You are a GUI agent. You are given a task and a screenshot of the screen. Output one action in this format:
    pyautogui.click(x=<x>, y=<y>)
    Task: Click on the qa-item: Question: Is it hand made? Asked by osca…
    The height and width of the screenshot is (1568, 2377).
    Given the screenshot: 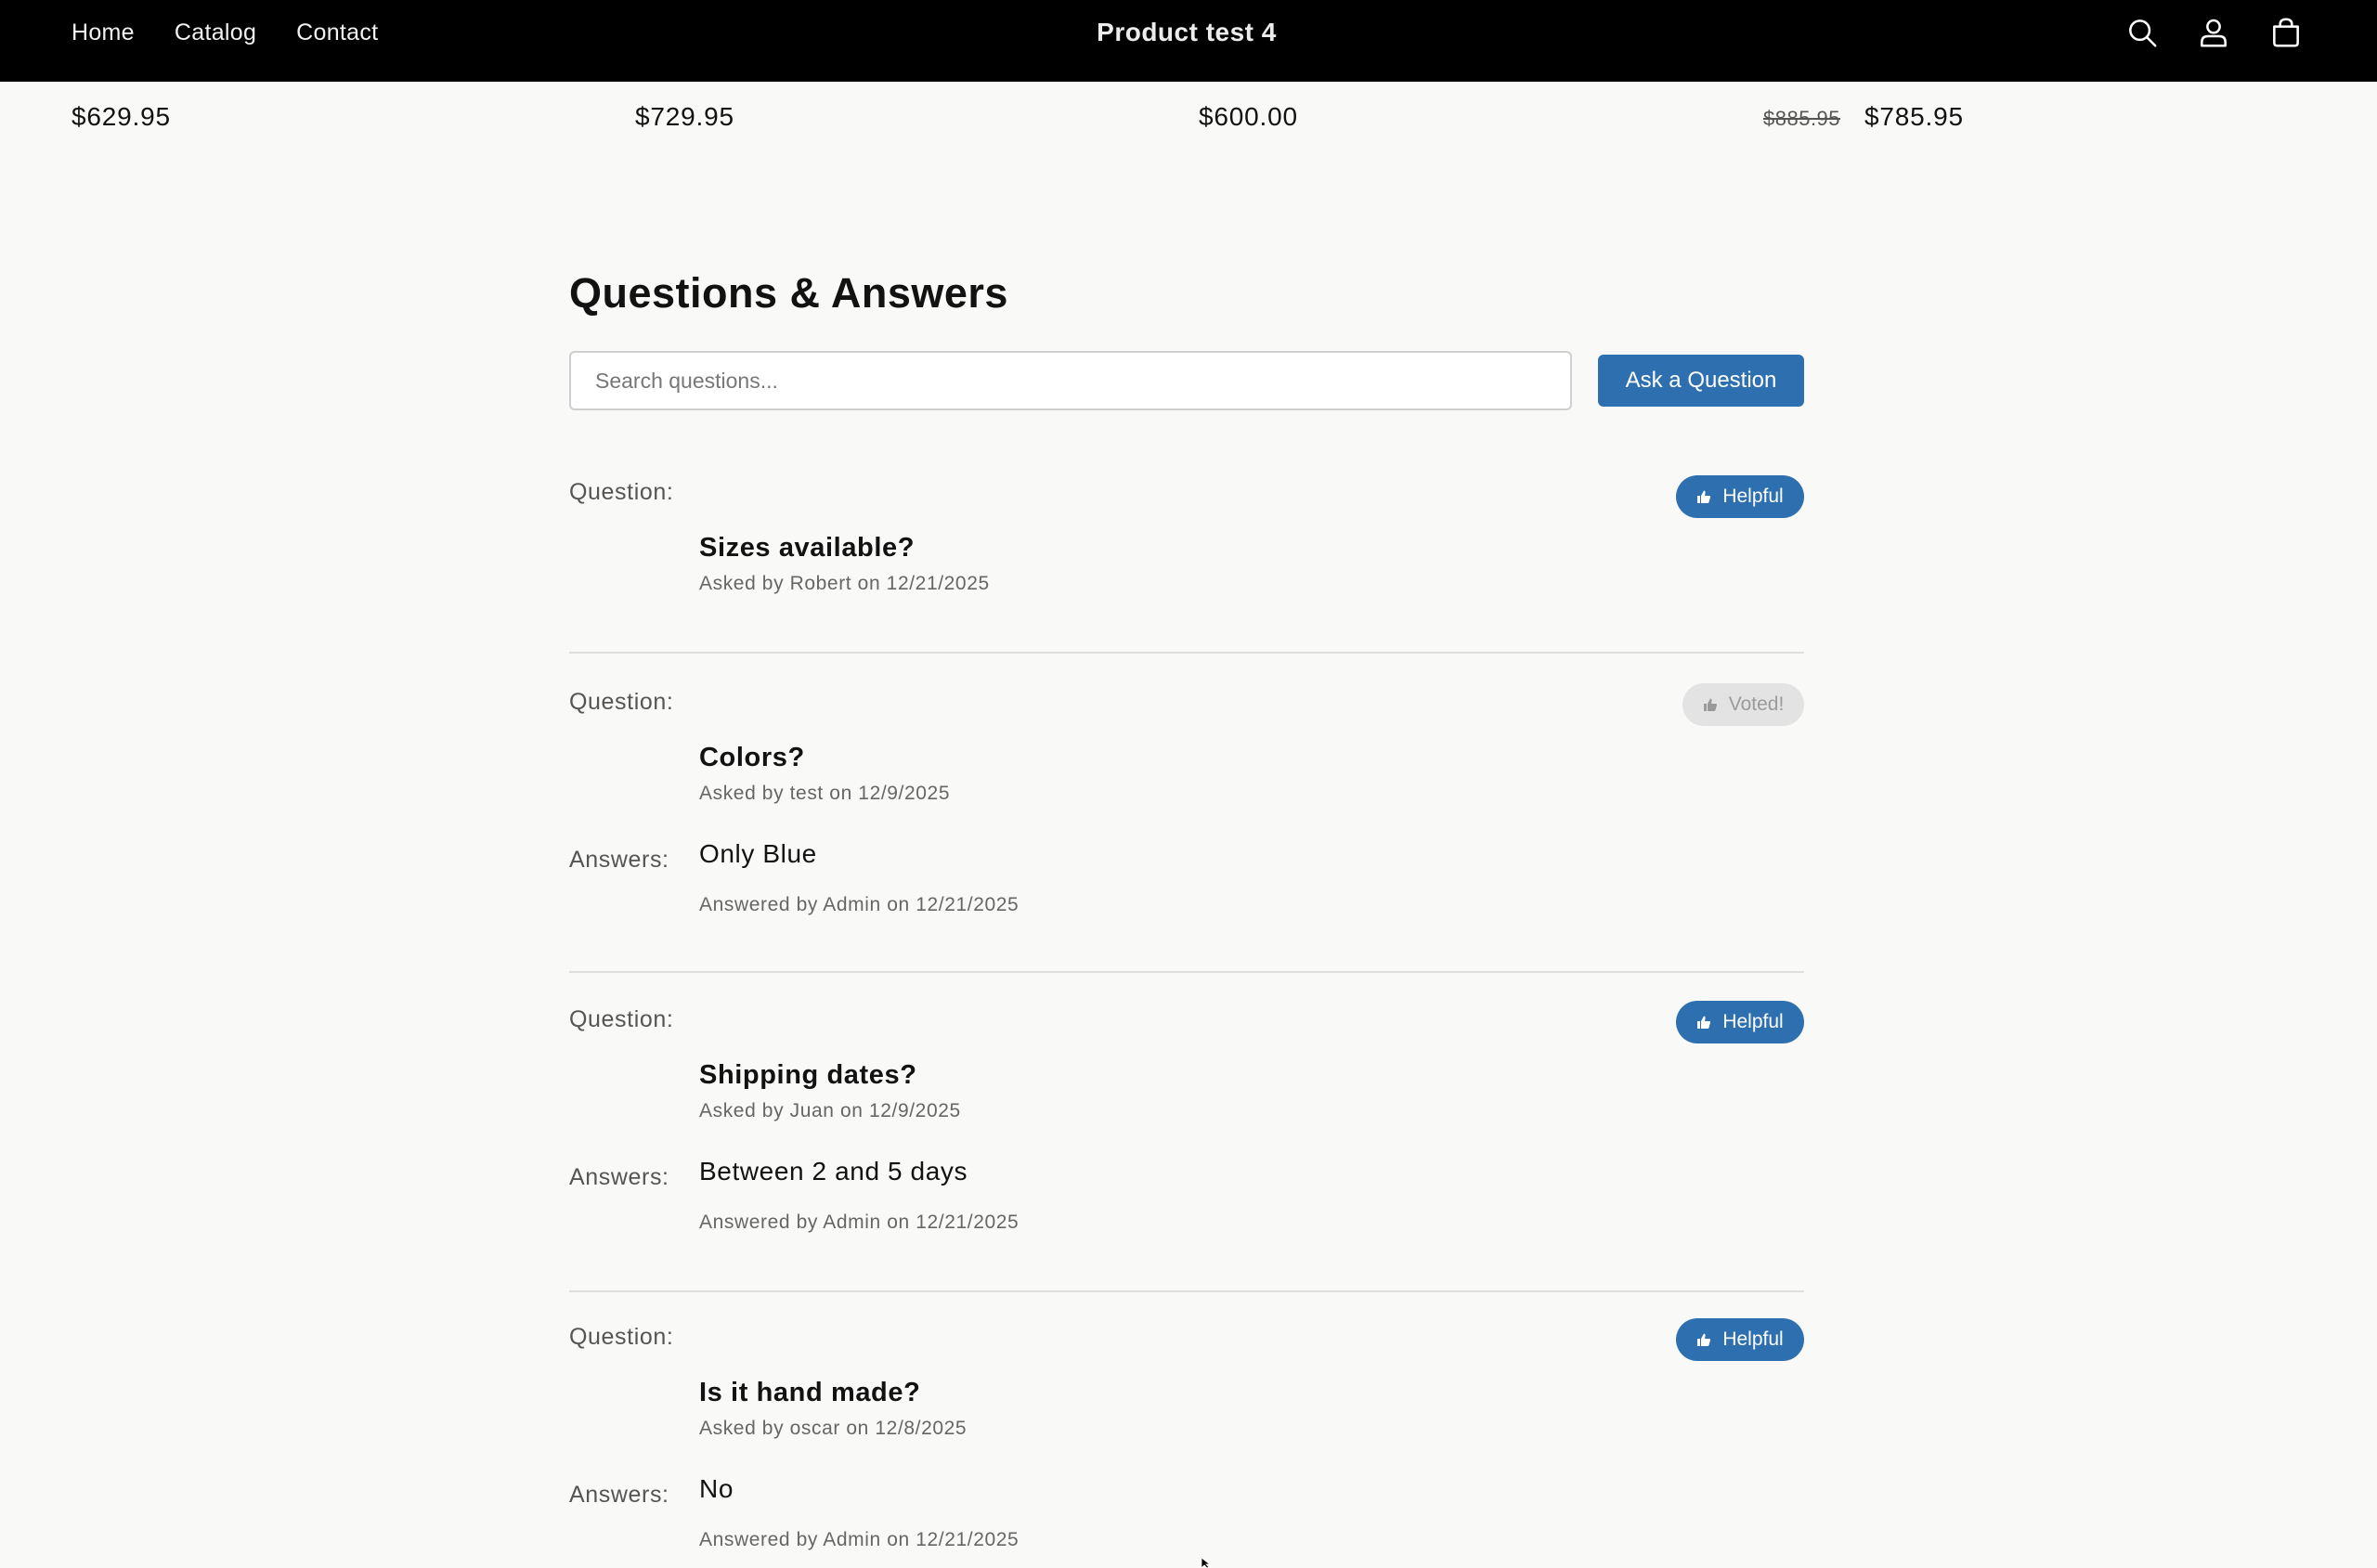 What is the action you would take?
    pyautogui.click(x=1186, y=1430)
    